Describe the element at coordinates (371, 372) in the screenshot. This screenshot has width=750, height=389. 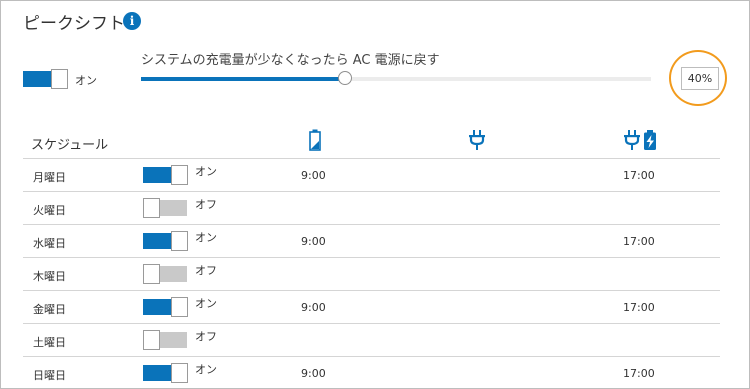
I see `schedule-row: 日曜日 オン 9:00 17:00` at that location.